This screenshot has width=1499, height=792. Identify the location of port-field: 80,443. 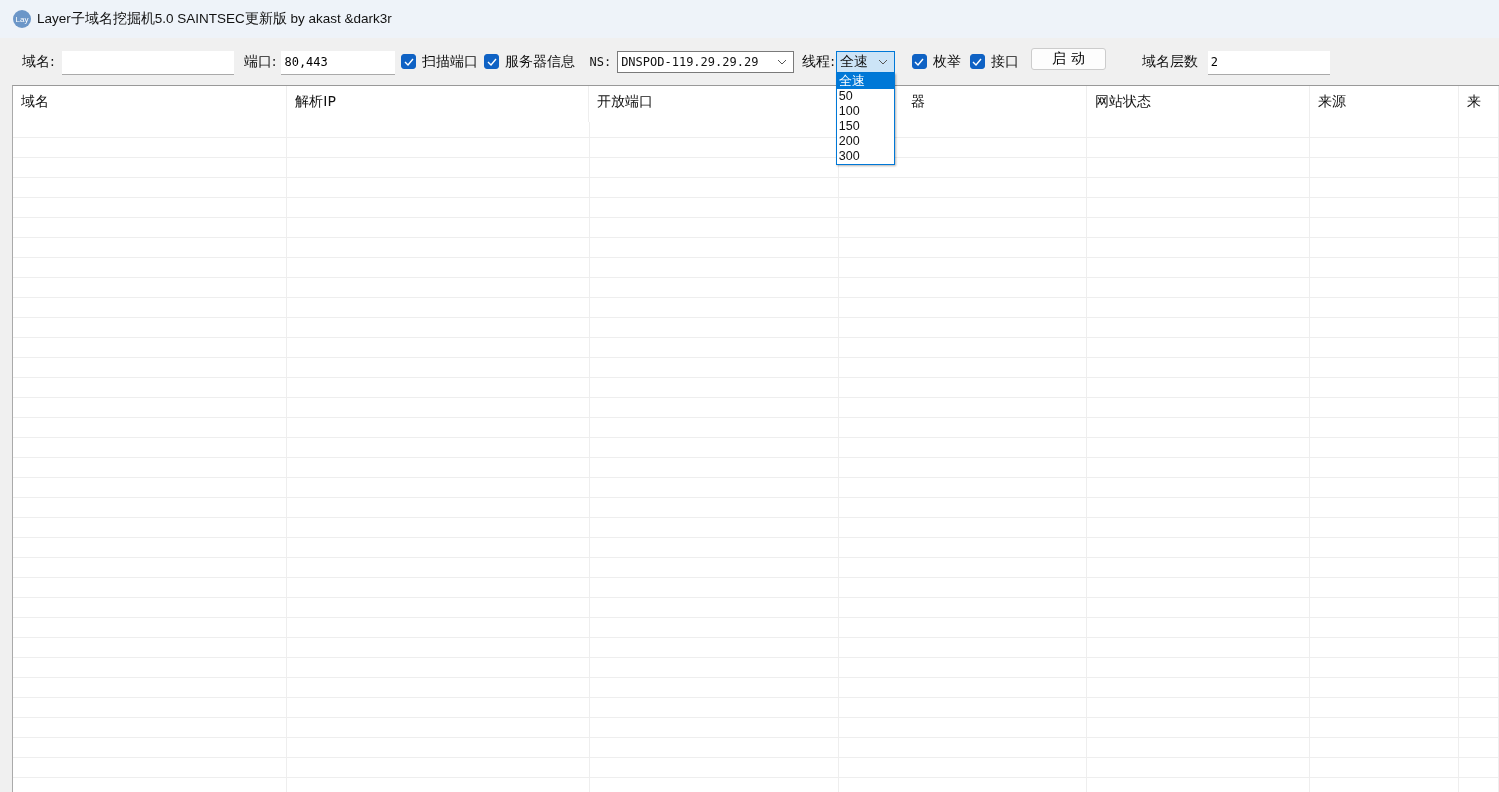
(338, 62).